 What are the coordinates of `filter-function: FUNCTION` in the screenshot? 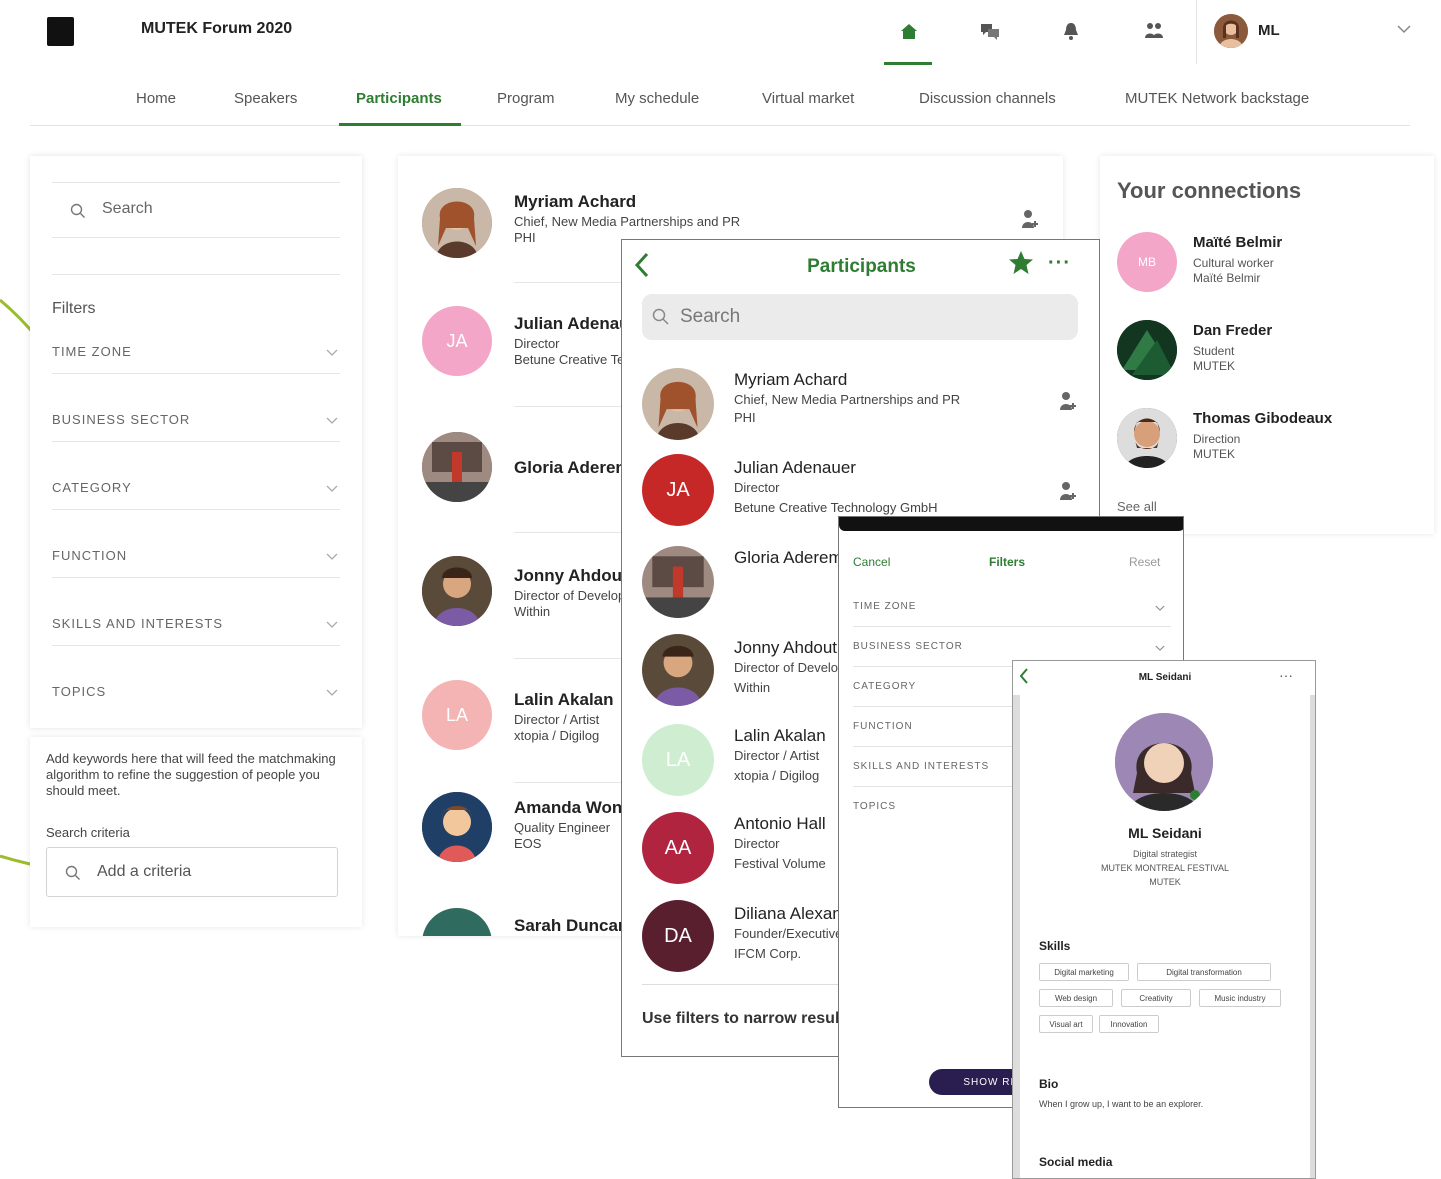 It's located at (196, 555).